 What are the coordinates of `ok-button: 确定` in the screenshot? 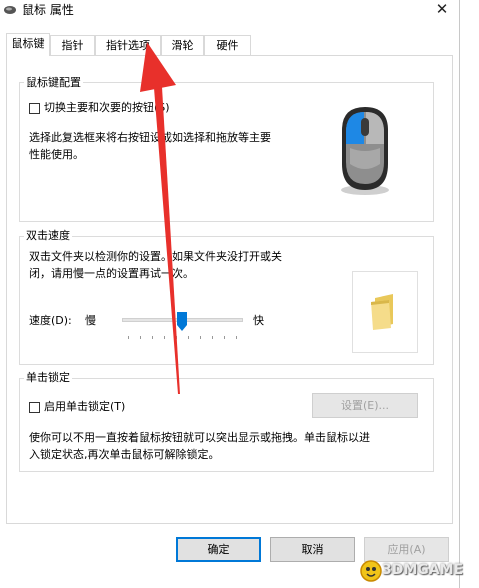 It's located at (218, 549).